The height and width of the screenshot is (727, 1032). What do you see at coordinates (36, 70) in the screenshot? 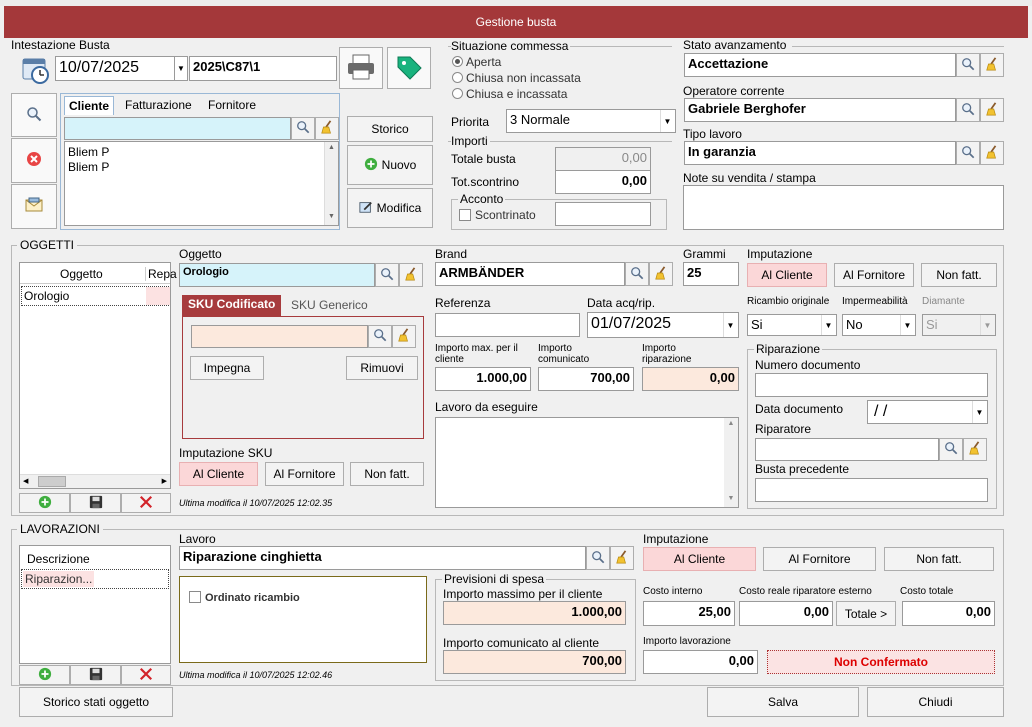
I see `calendar-clock-icon` at bounding box center [36, 70].